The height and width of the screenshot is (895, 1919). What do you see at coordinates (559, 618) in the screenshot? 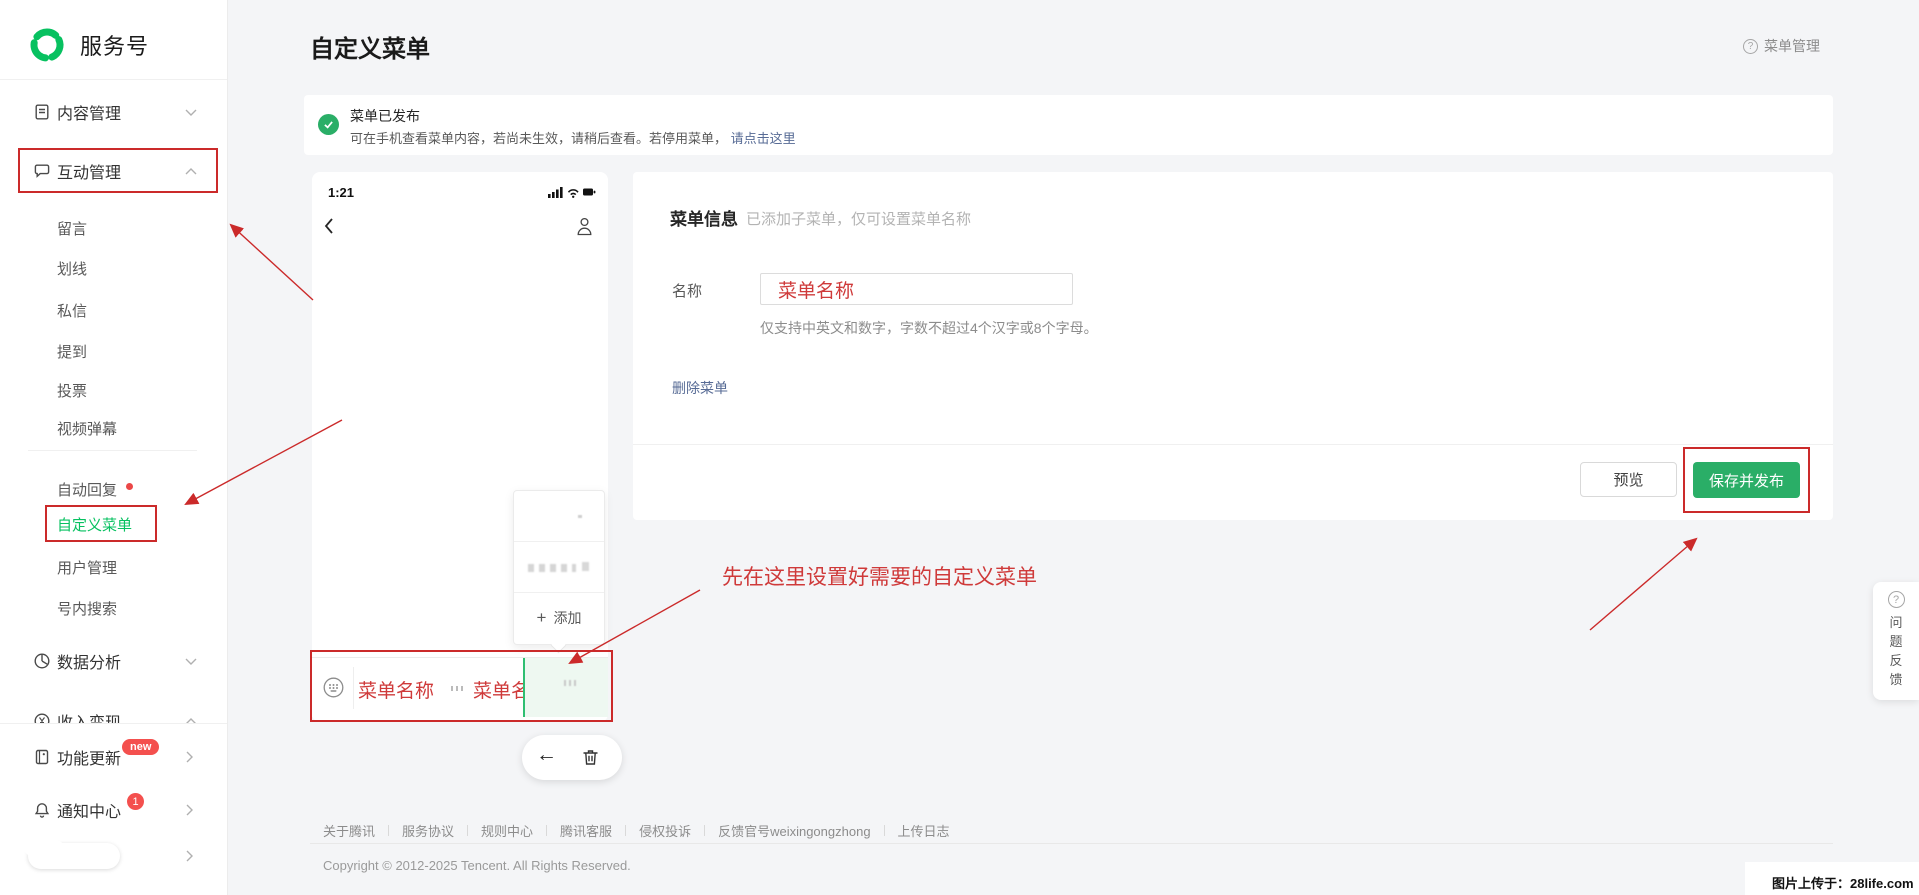
I see `add-submenu-button: + 添加` at bounding box center [559, 618].